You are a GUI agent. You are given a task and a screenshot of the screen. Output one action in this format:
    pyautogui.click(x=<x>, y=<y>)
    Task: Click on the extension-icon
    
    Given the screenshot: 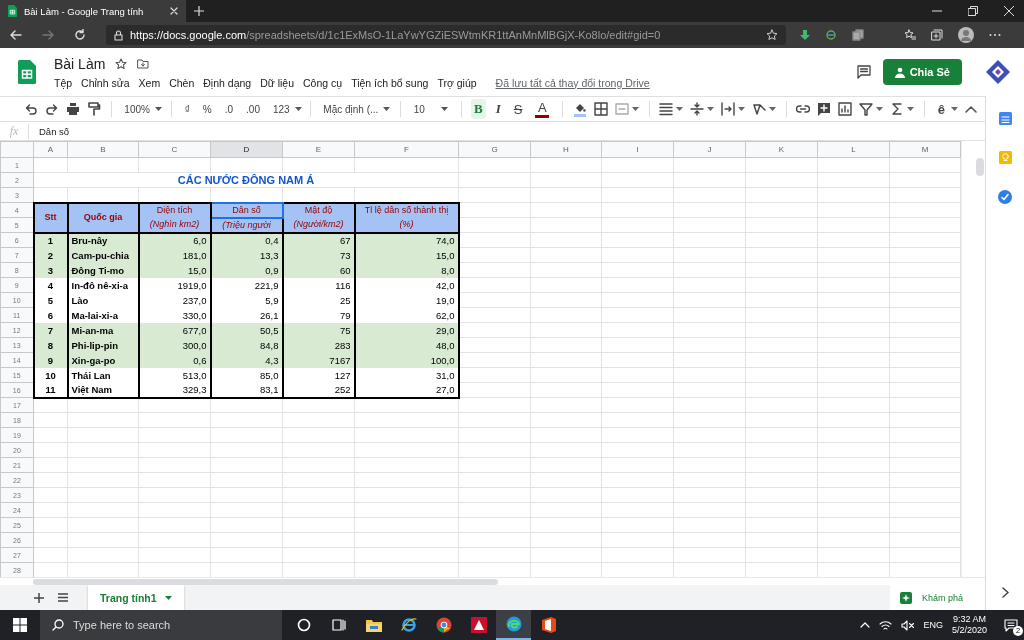 What is the action you would take?
    pyautogui.click(x=831, y=35)
    